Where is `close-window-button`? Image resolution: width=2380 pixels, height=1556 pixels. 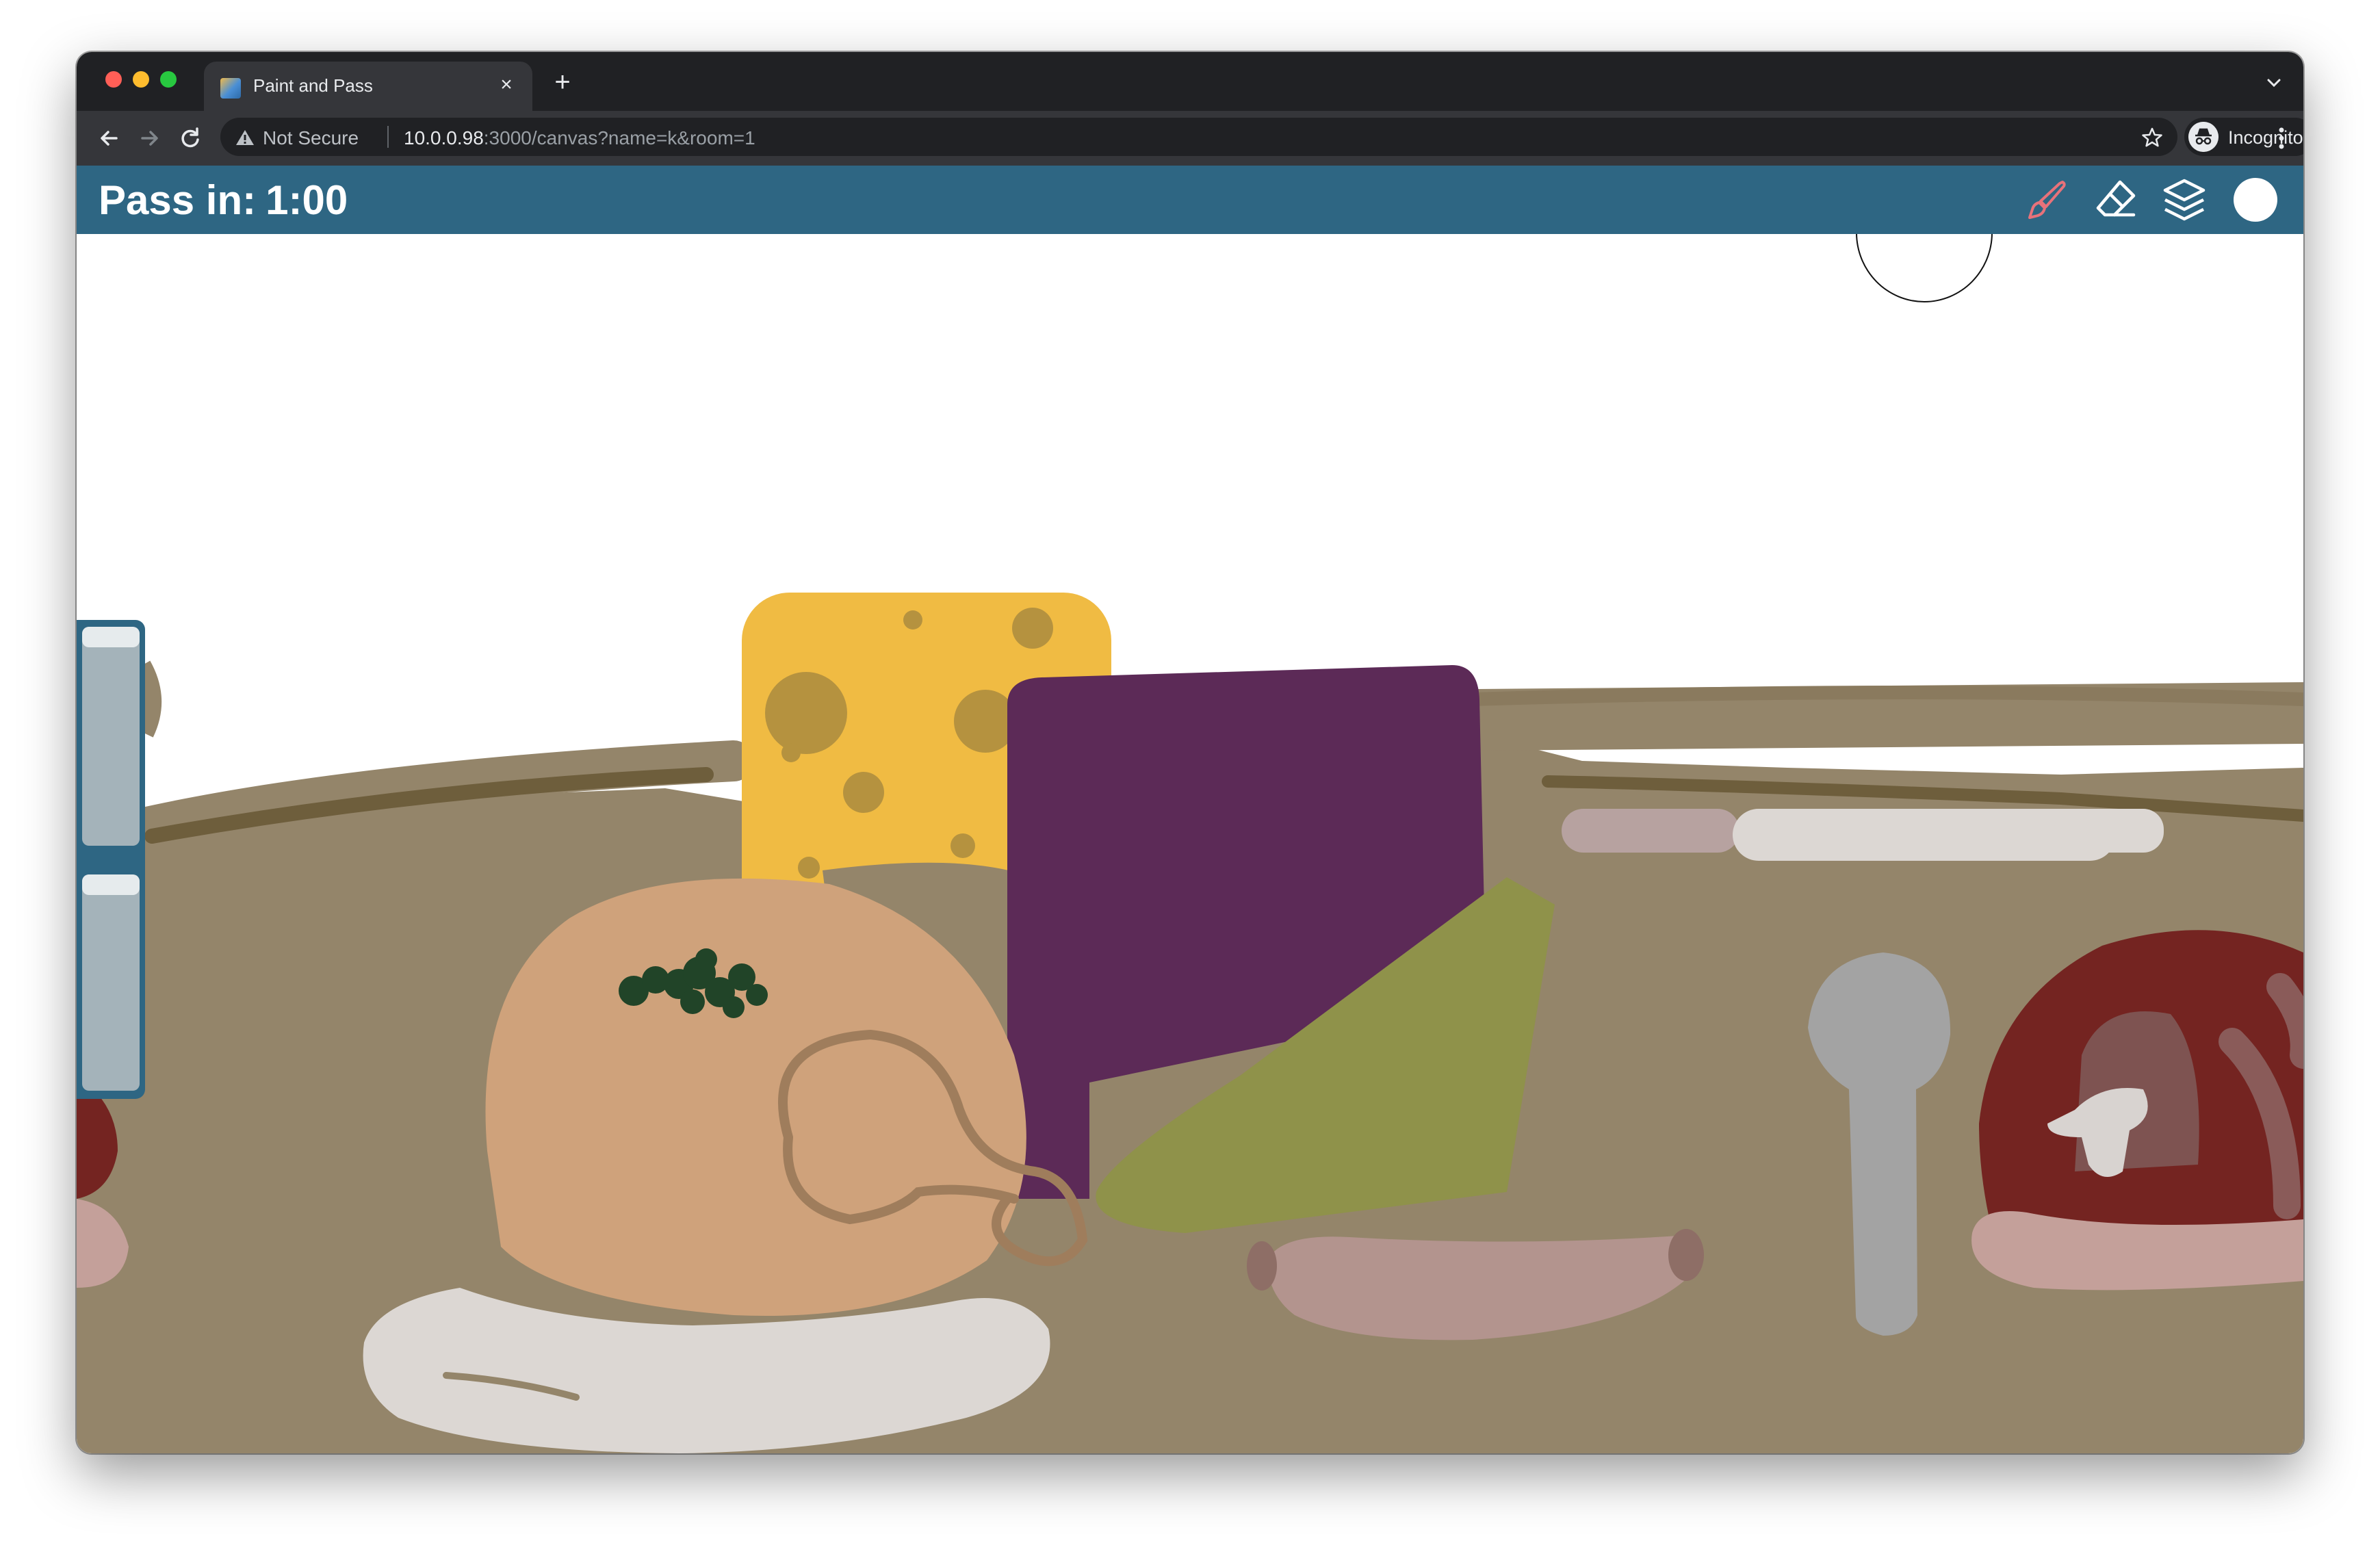
close-window-button is located at coordinates (113, 79).